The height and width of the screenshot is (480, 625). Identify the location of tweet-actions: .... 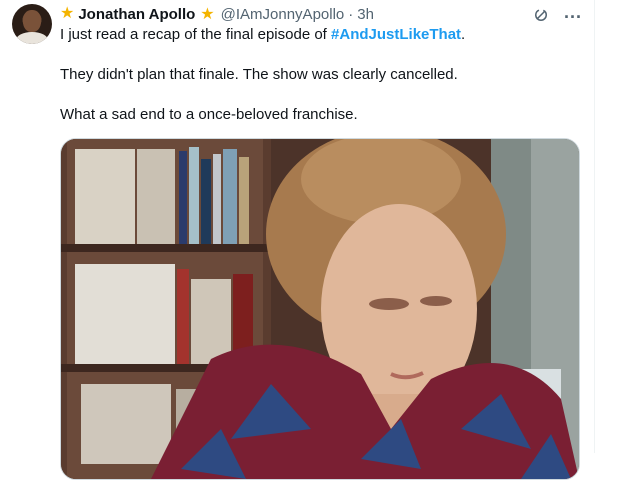
(557, 13).